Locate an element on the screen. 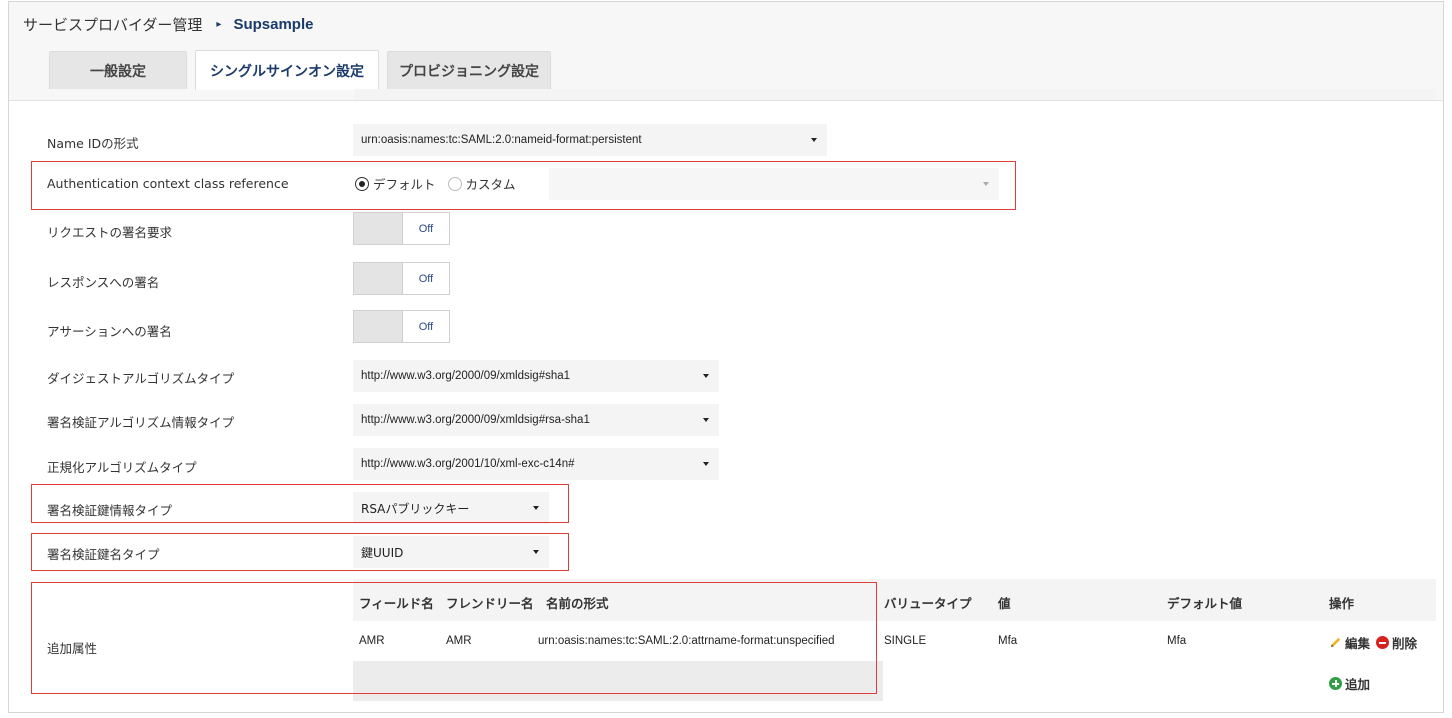 The height and width of the screenshot is (718, 1452). cell-friendly-name: AMR is located at coordinates (459, 641).